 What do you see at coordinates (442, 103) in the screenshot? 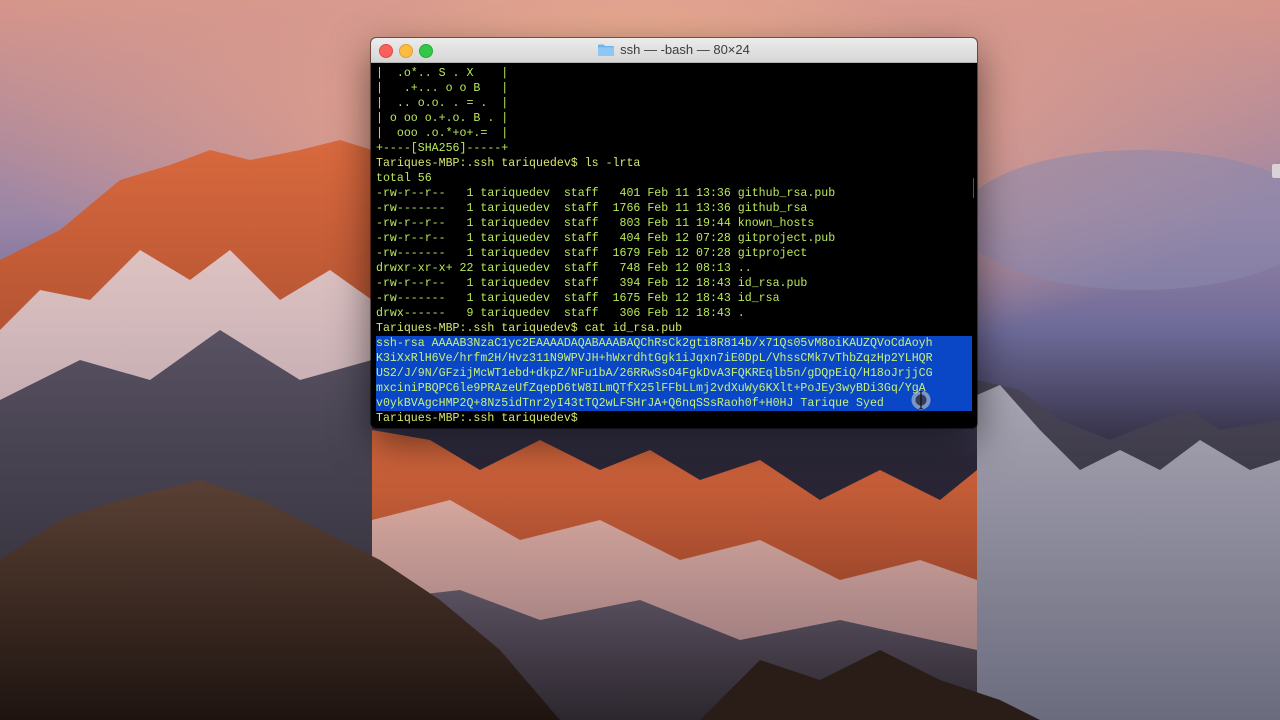
I see `terminal-line: | .. o.o. . = . |` at bounding box center [442, 103].